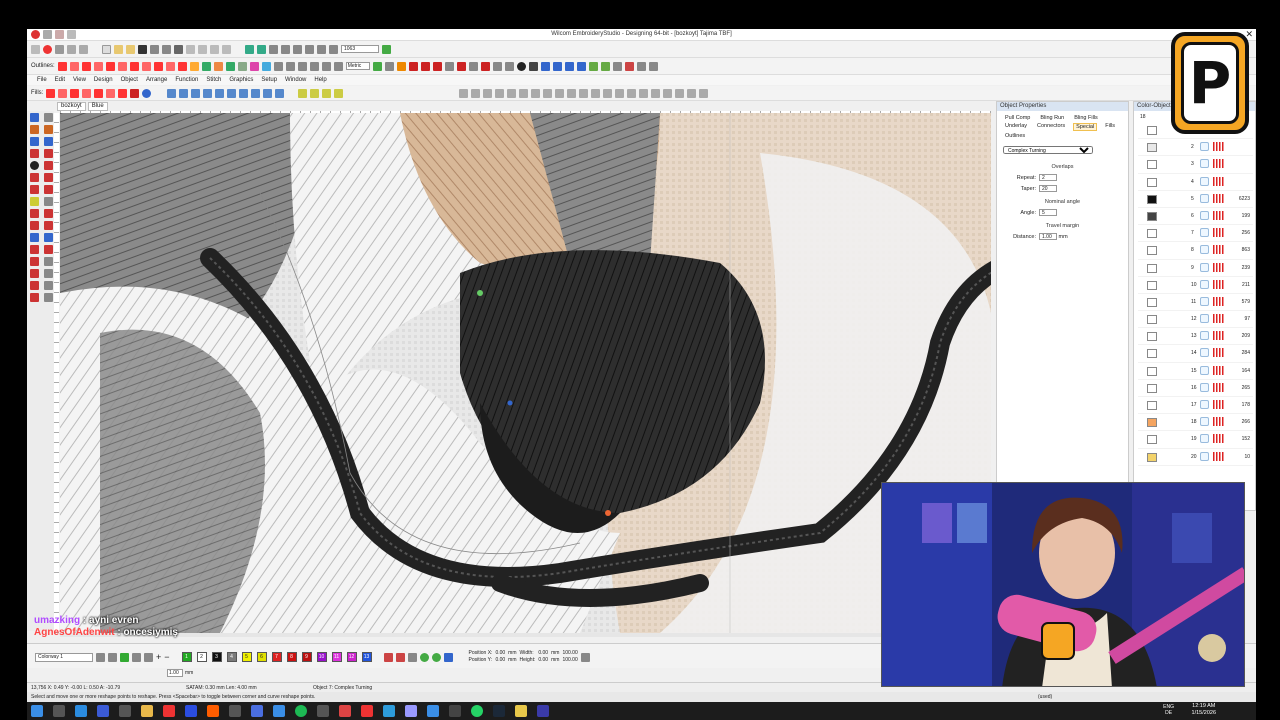 The width and height of the screenshot is (1280, 720). I want to click on tool-z-icon, so click(617, 66).